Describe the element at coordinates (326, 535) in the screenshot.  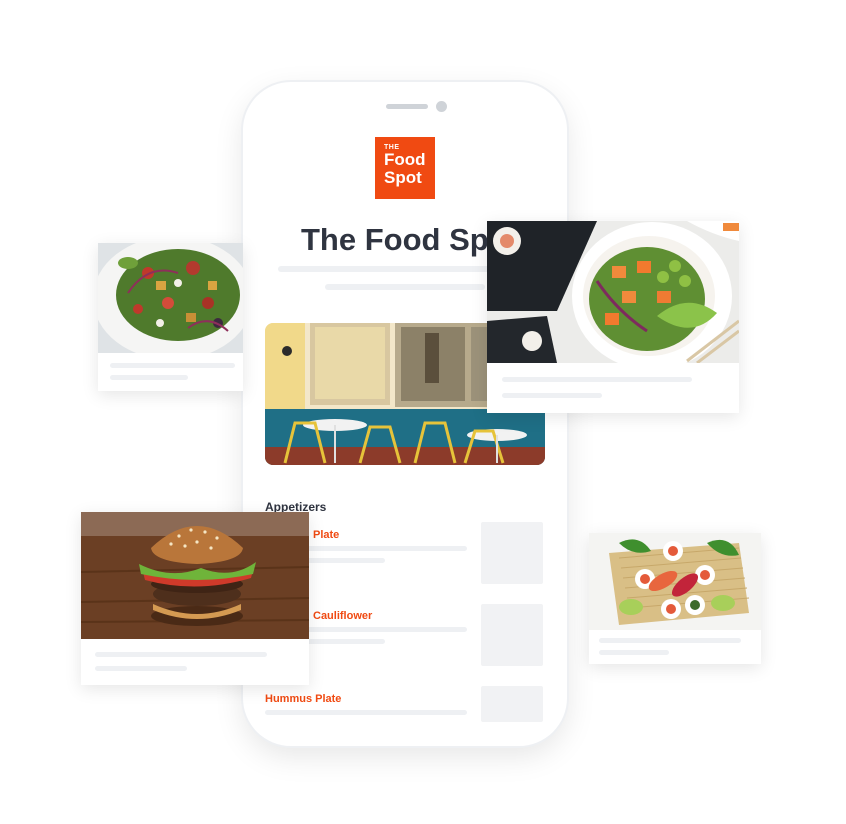
I see `menu-item-name: Plate` at that location.